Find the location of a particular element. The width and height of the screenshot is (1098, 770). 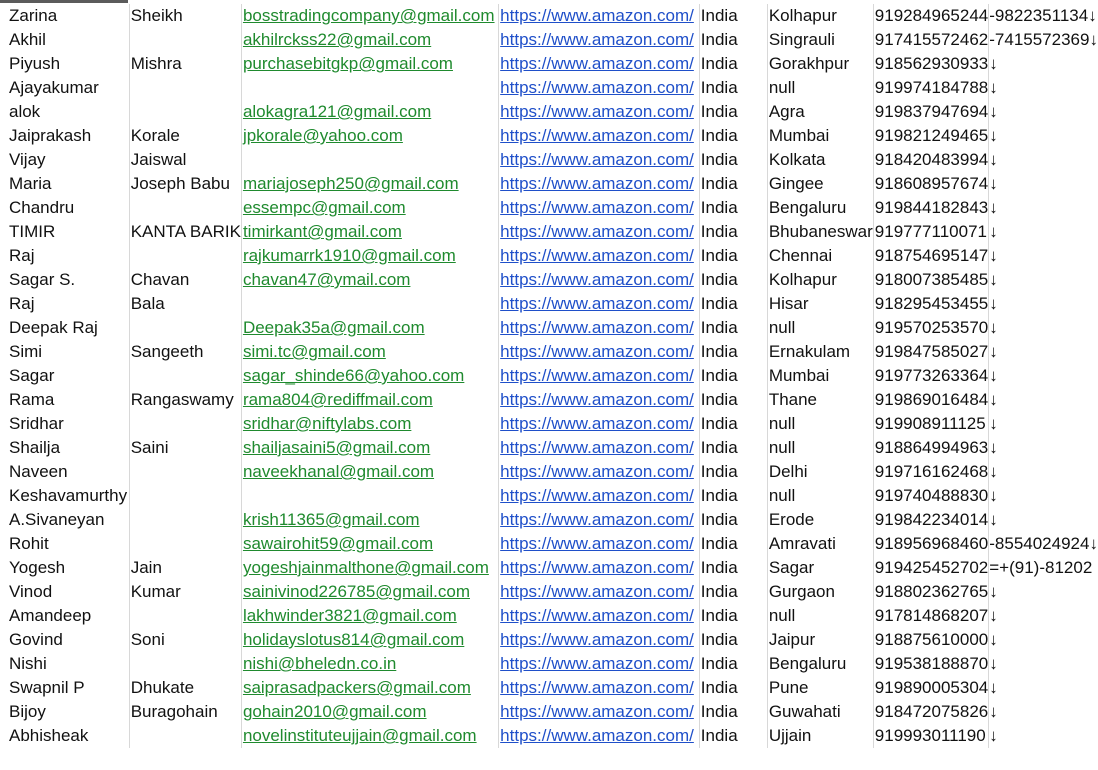

email-link: saiprasadpackers@gmail.com is located at coordinates (357, 687).